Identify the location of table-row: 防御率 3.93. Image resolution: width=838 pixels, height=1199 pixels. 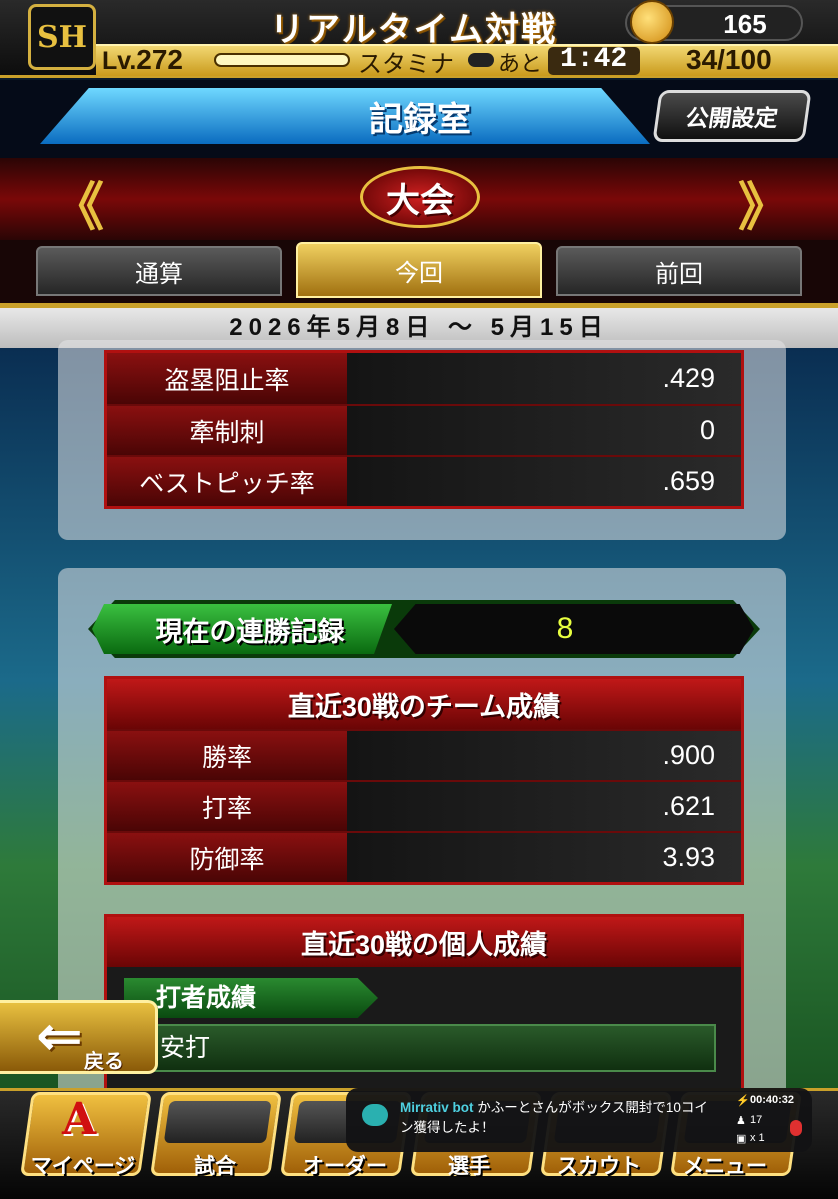
(424, 856).